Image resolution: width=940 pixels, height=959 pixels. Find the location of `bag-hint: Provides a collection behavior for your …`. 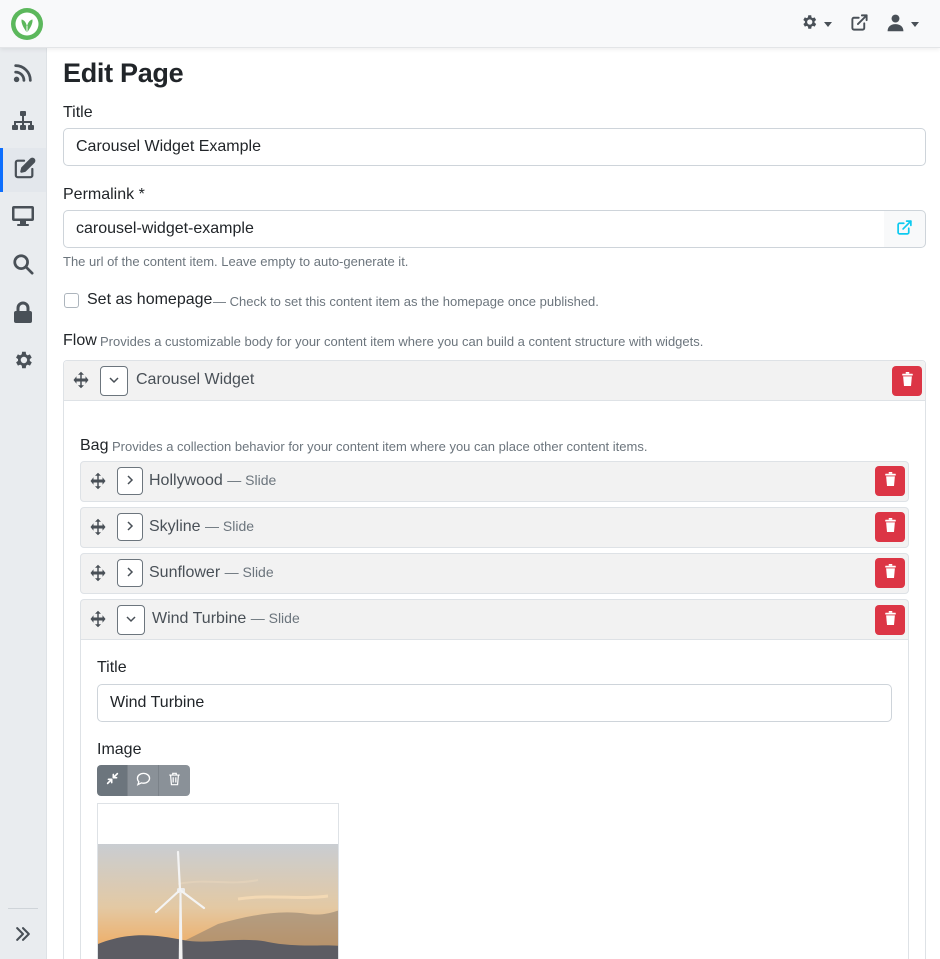

bag-hint: Provides a collection behavior for your … is located at coordinates (380, 446).